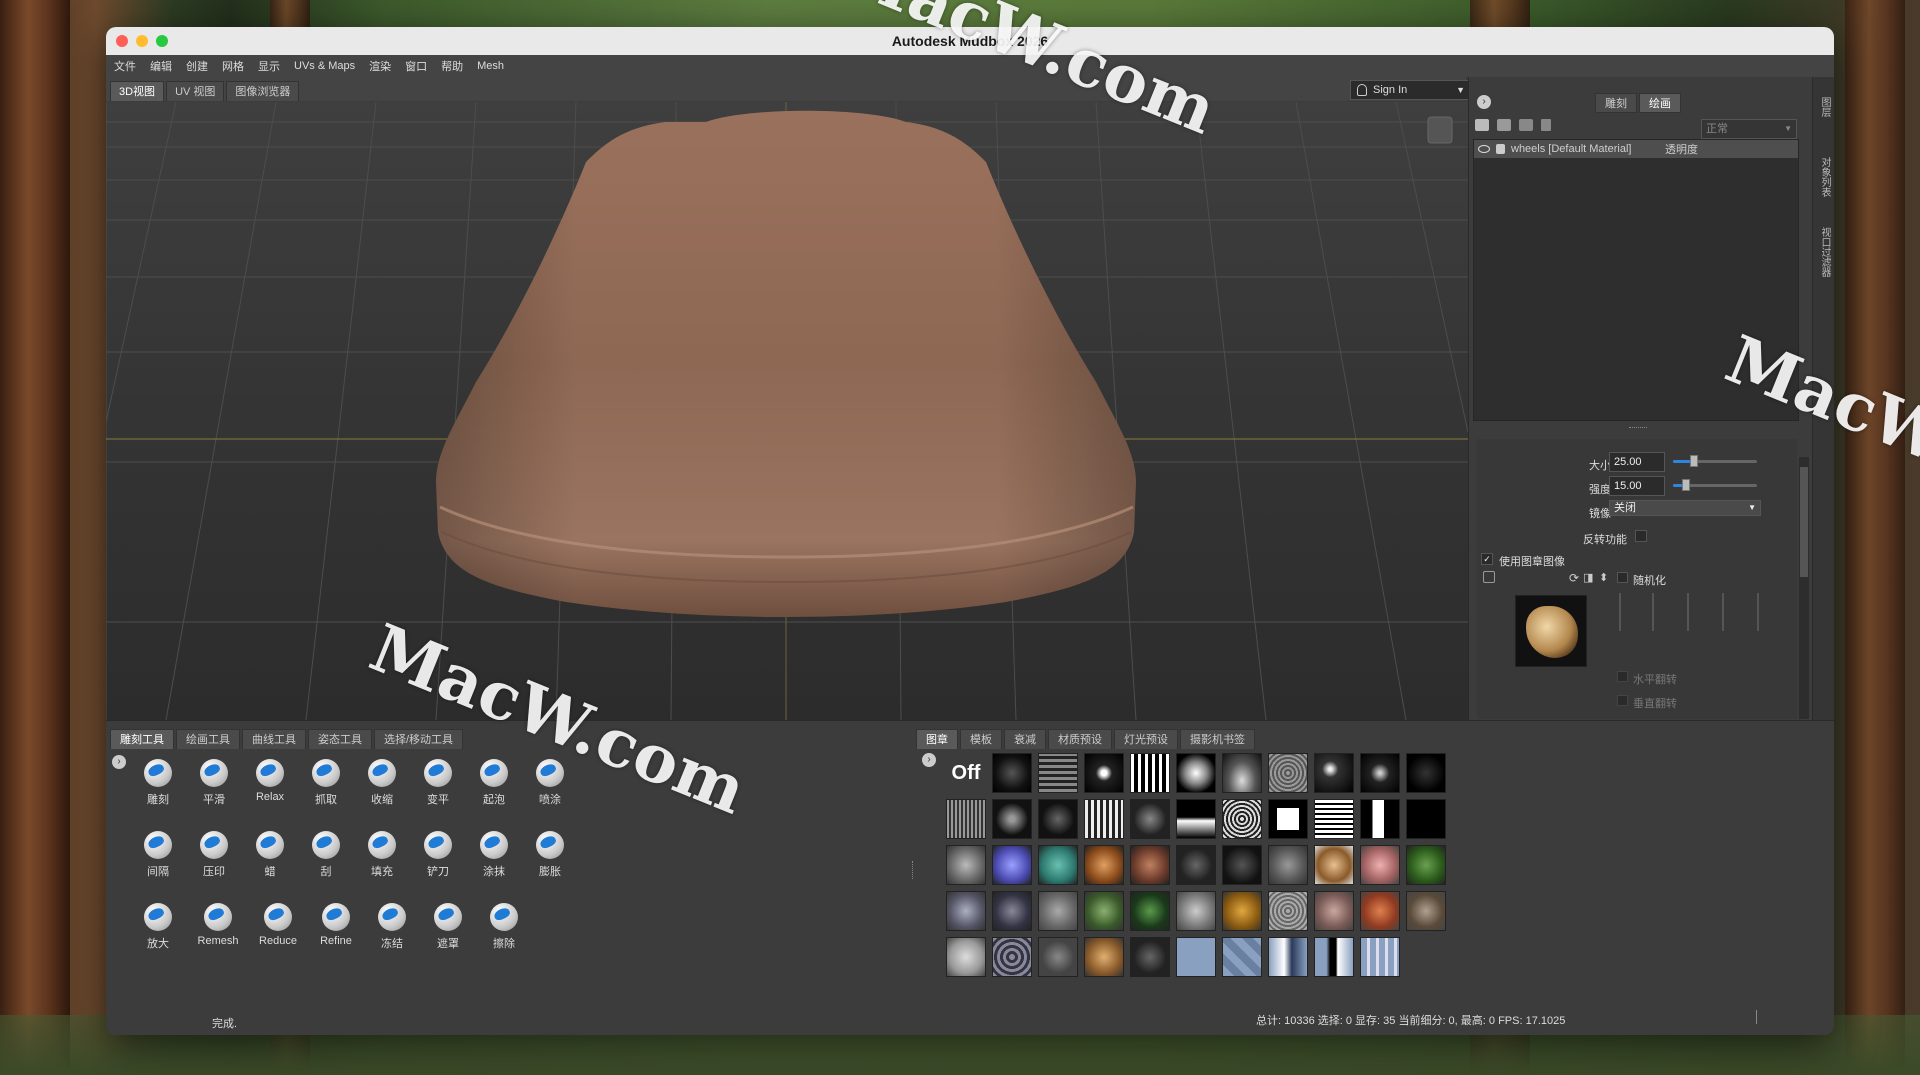 The width and height of the screenshot is (1920, 1075). Describe the element at coordinates (1500, 149) in the screenshot. I see `lock-icon` at that location.